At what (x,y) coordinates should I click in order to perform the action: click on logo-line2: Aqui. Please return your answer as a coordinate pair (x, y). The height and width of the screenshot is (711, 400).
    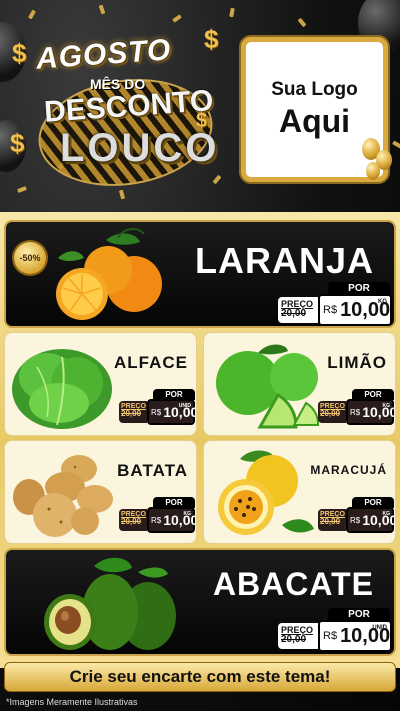
    Looking at the image, I should click on (314, 121).